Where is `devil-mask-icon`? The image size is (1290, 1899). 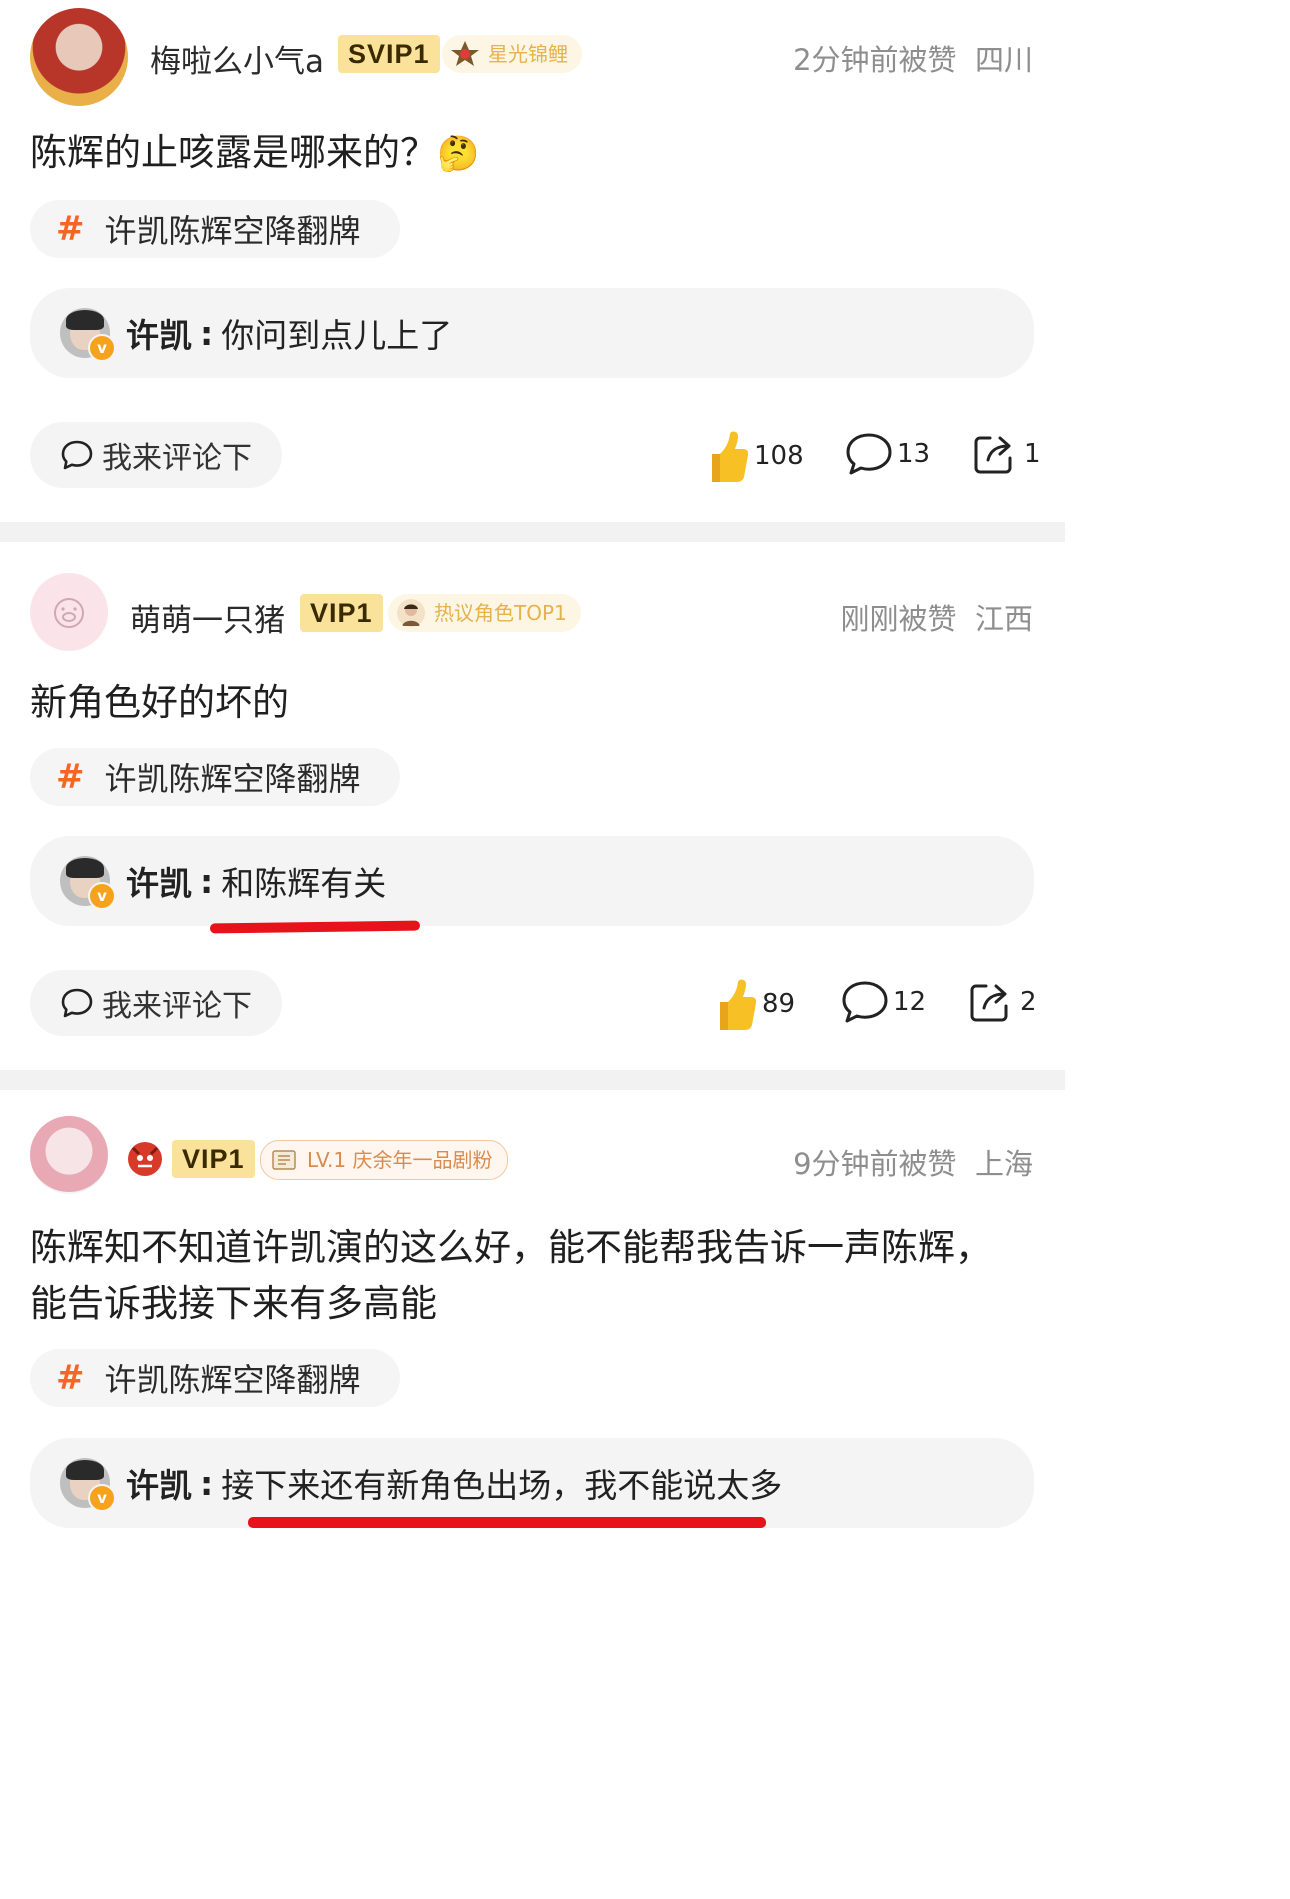 devil-mask-icon is located at coordinates (145, 1159).